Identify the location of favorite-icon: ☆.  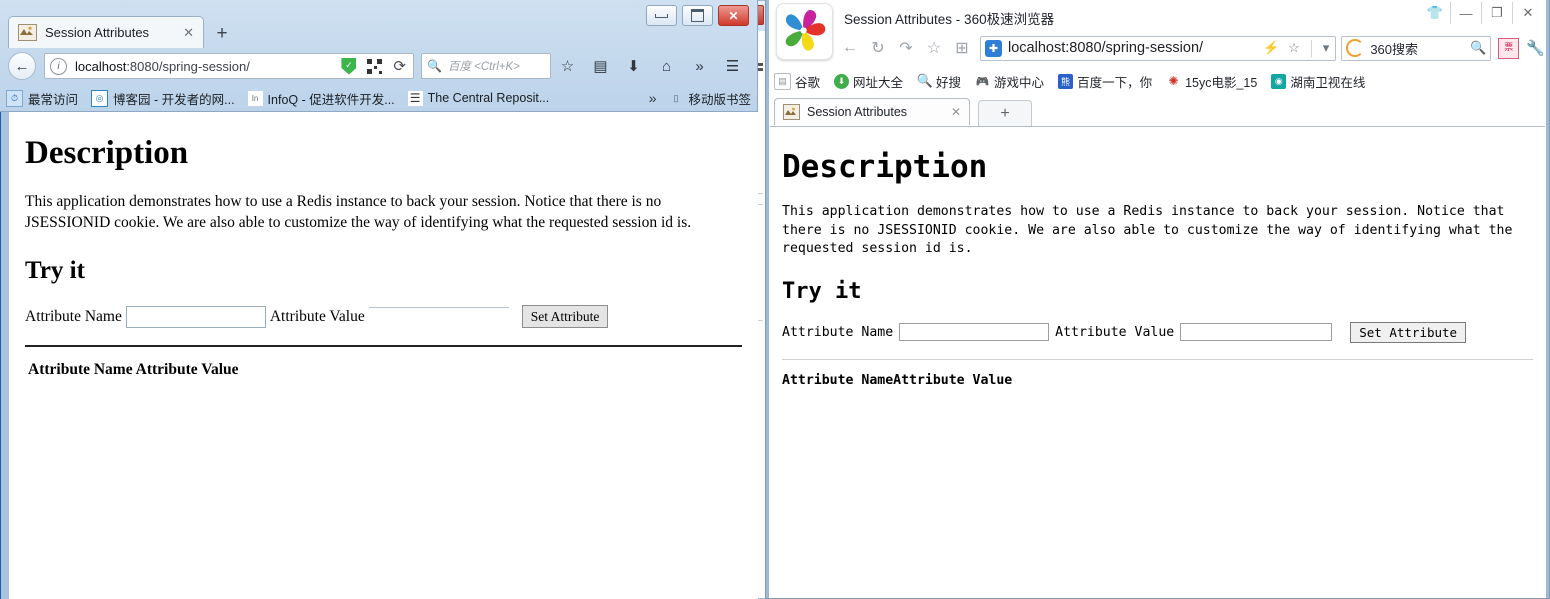
(934, 48).